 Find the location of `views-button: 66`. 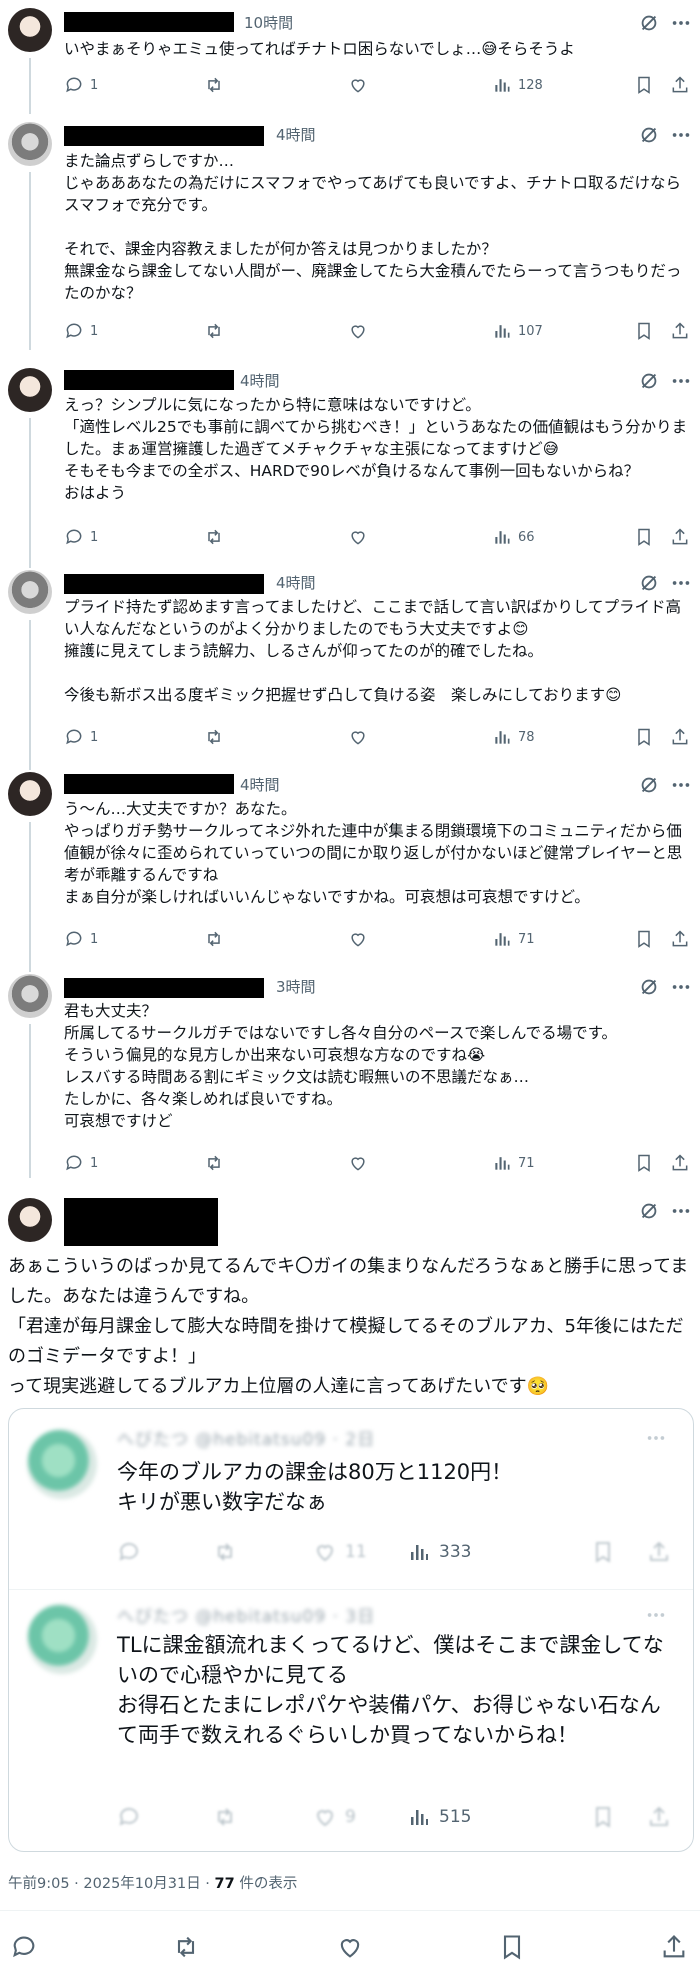

views-button: 66 is located at coordinates (513, 537).